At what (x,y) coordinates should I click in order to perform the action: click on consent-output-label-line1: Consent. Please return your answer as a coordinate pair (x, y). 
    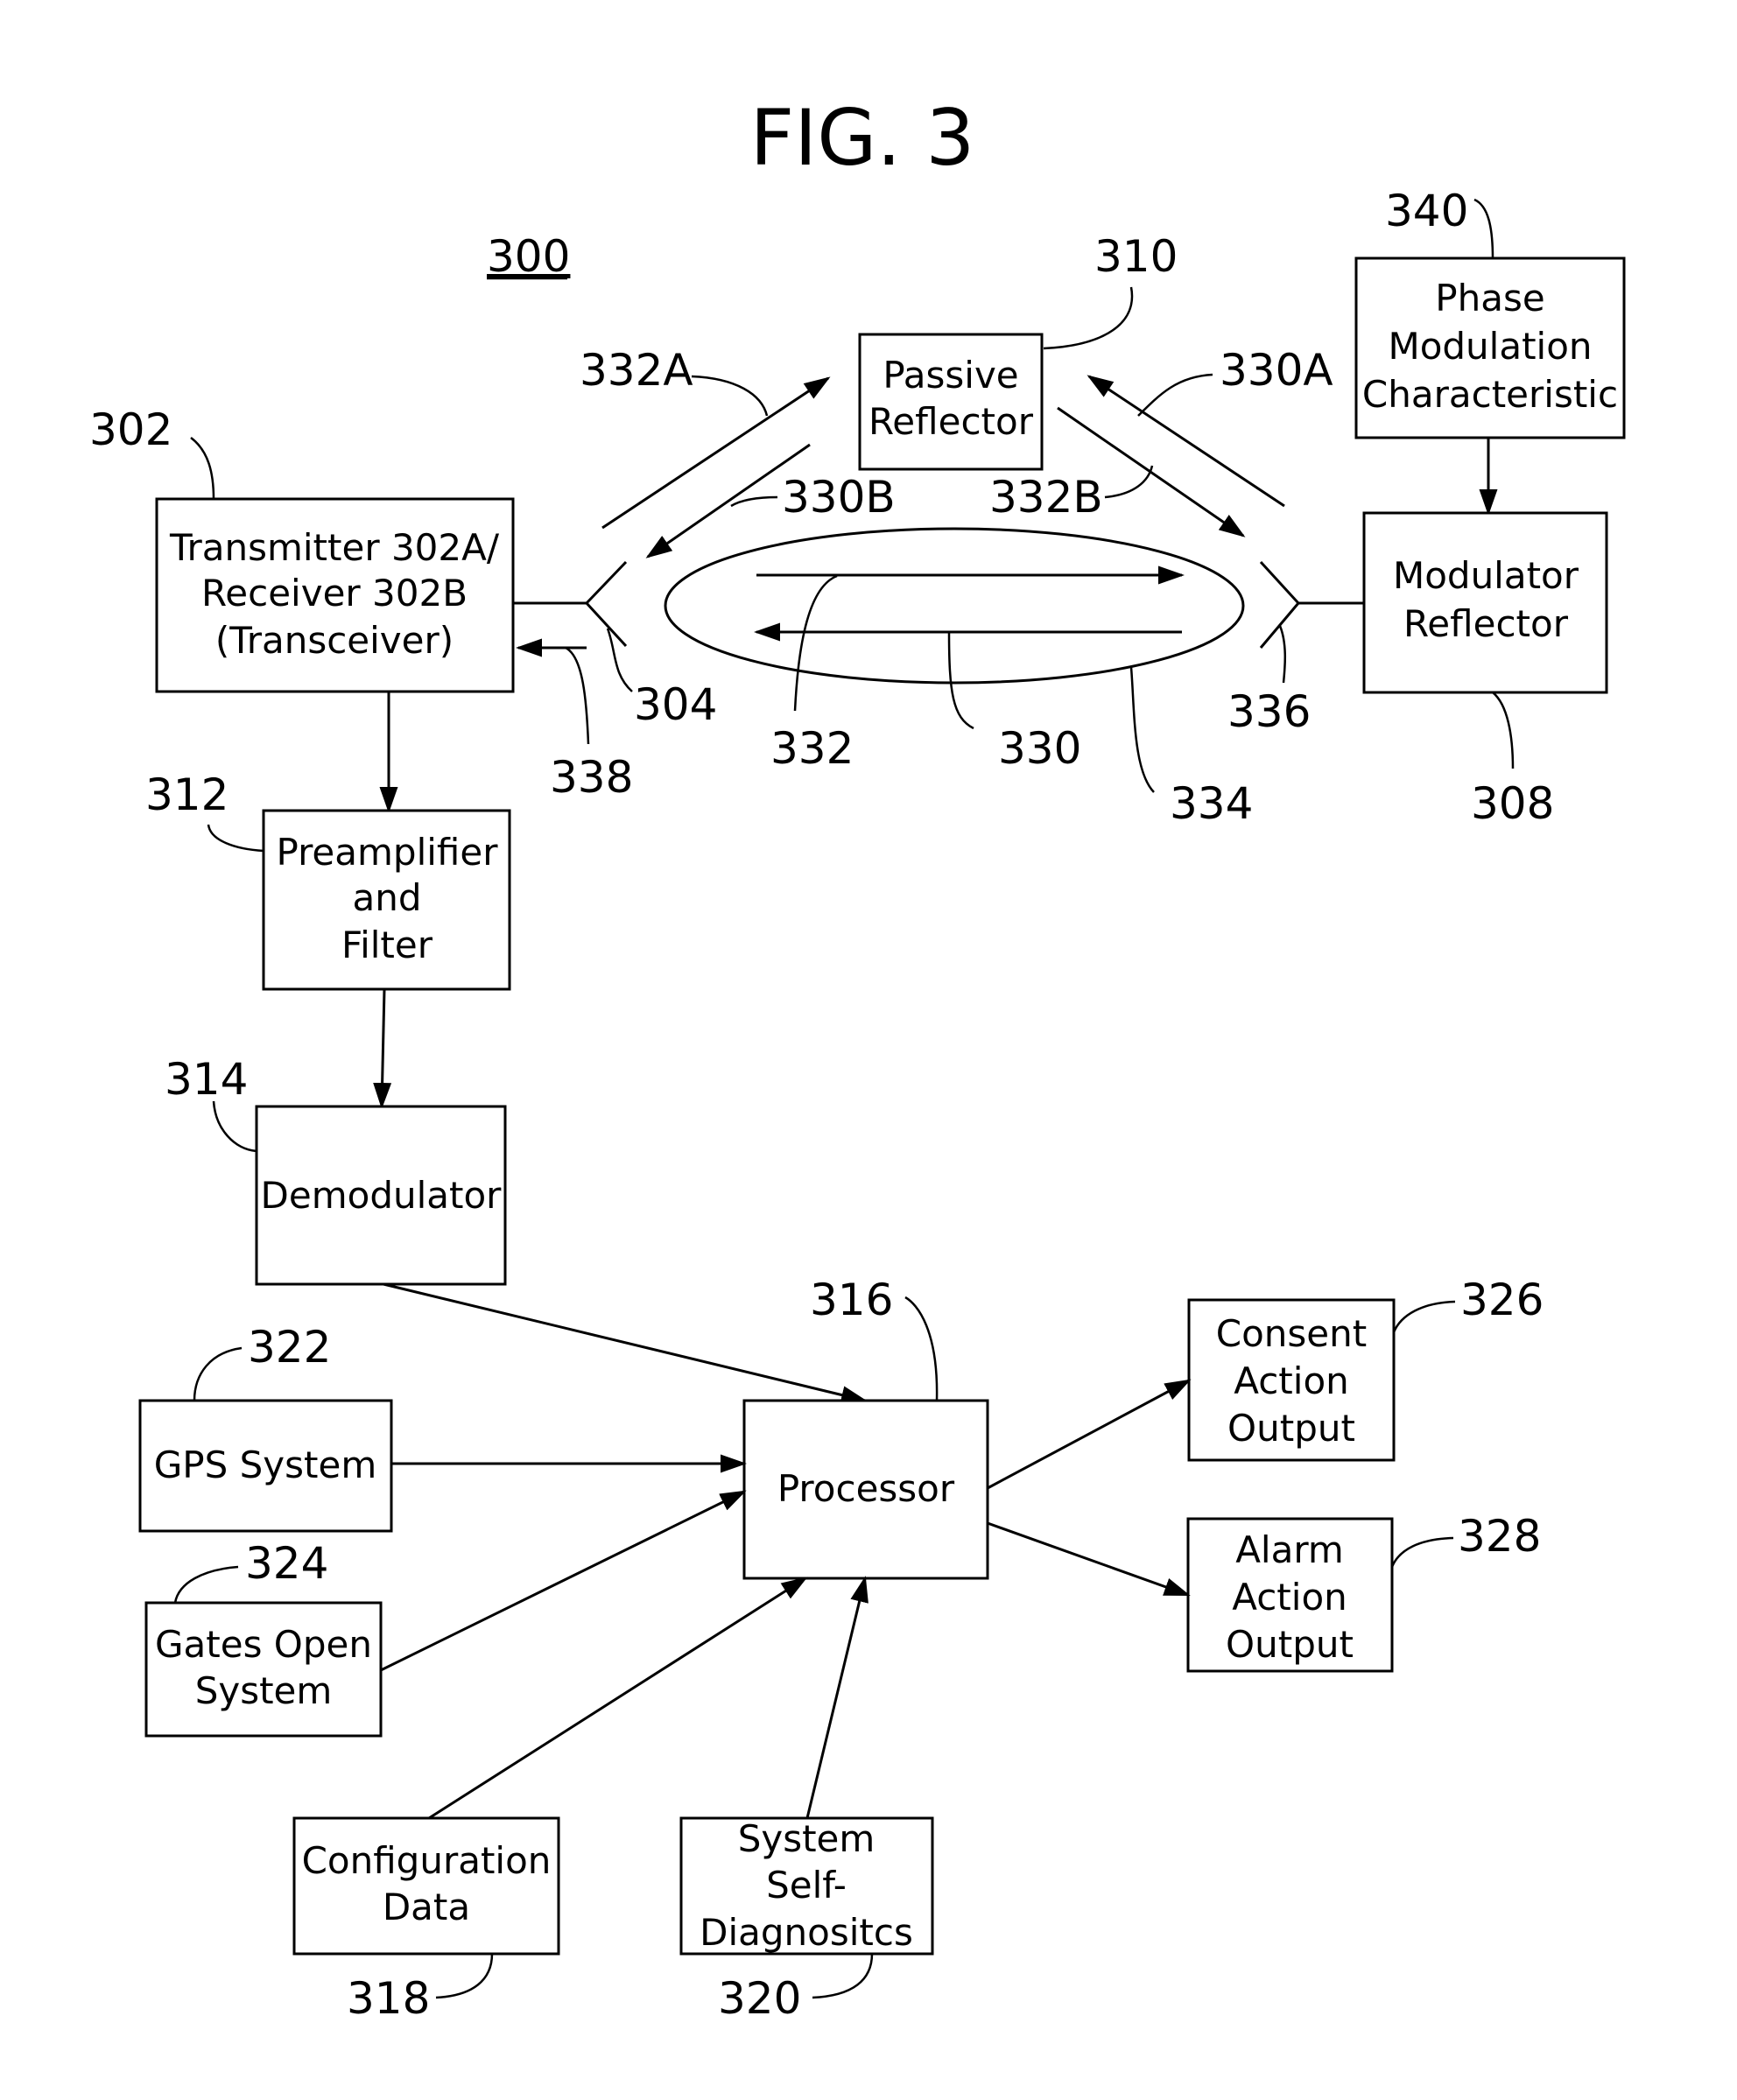
    Looking at the image, I should click on (1291, 1333).